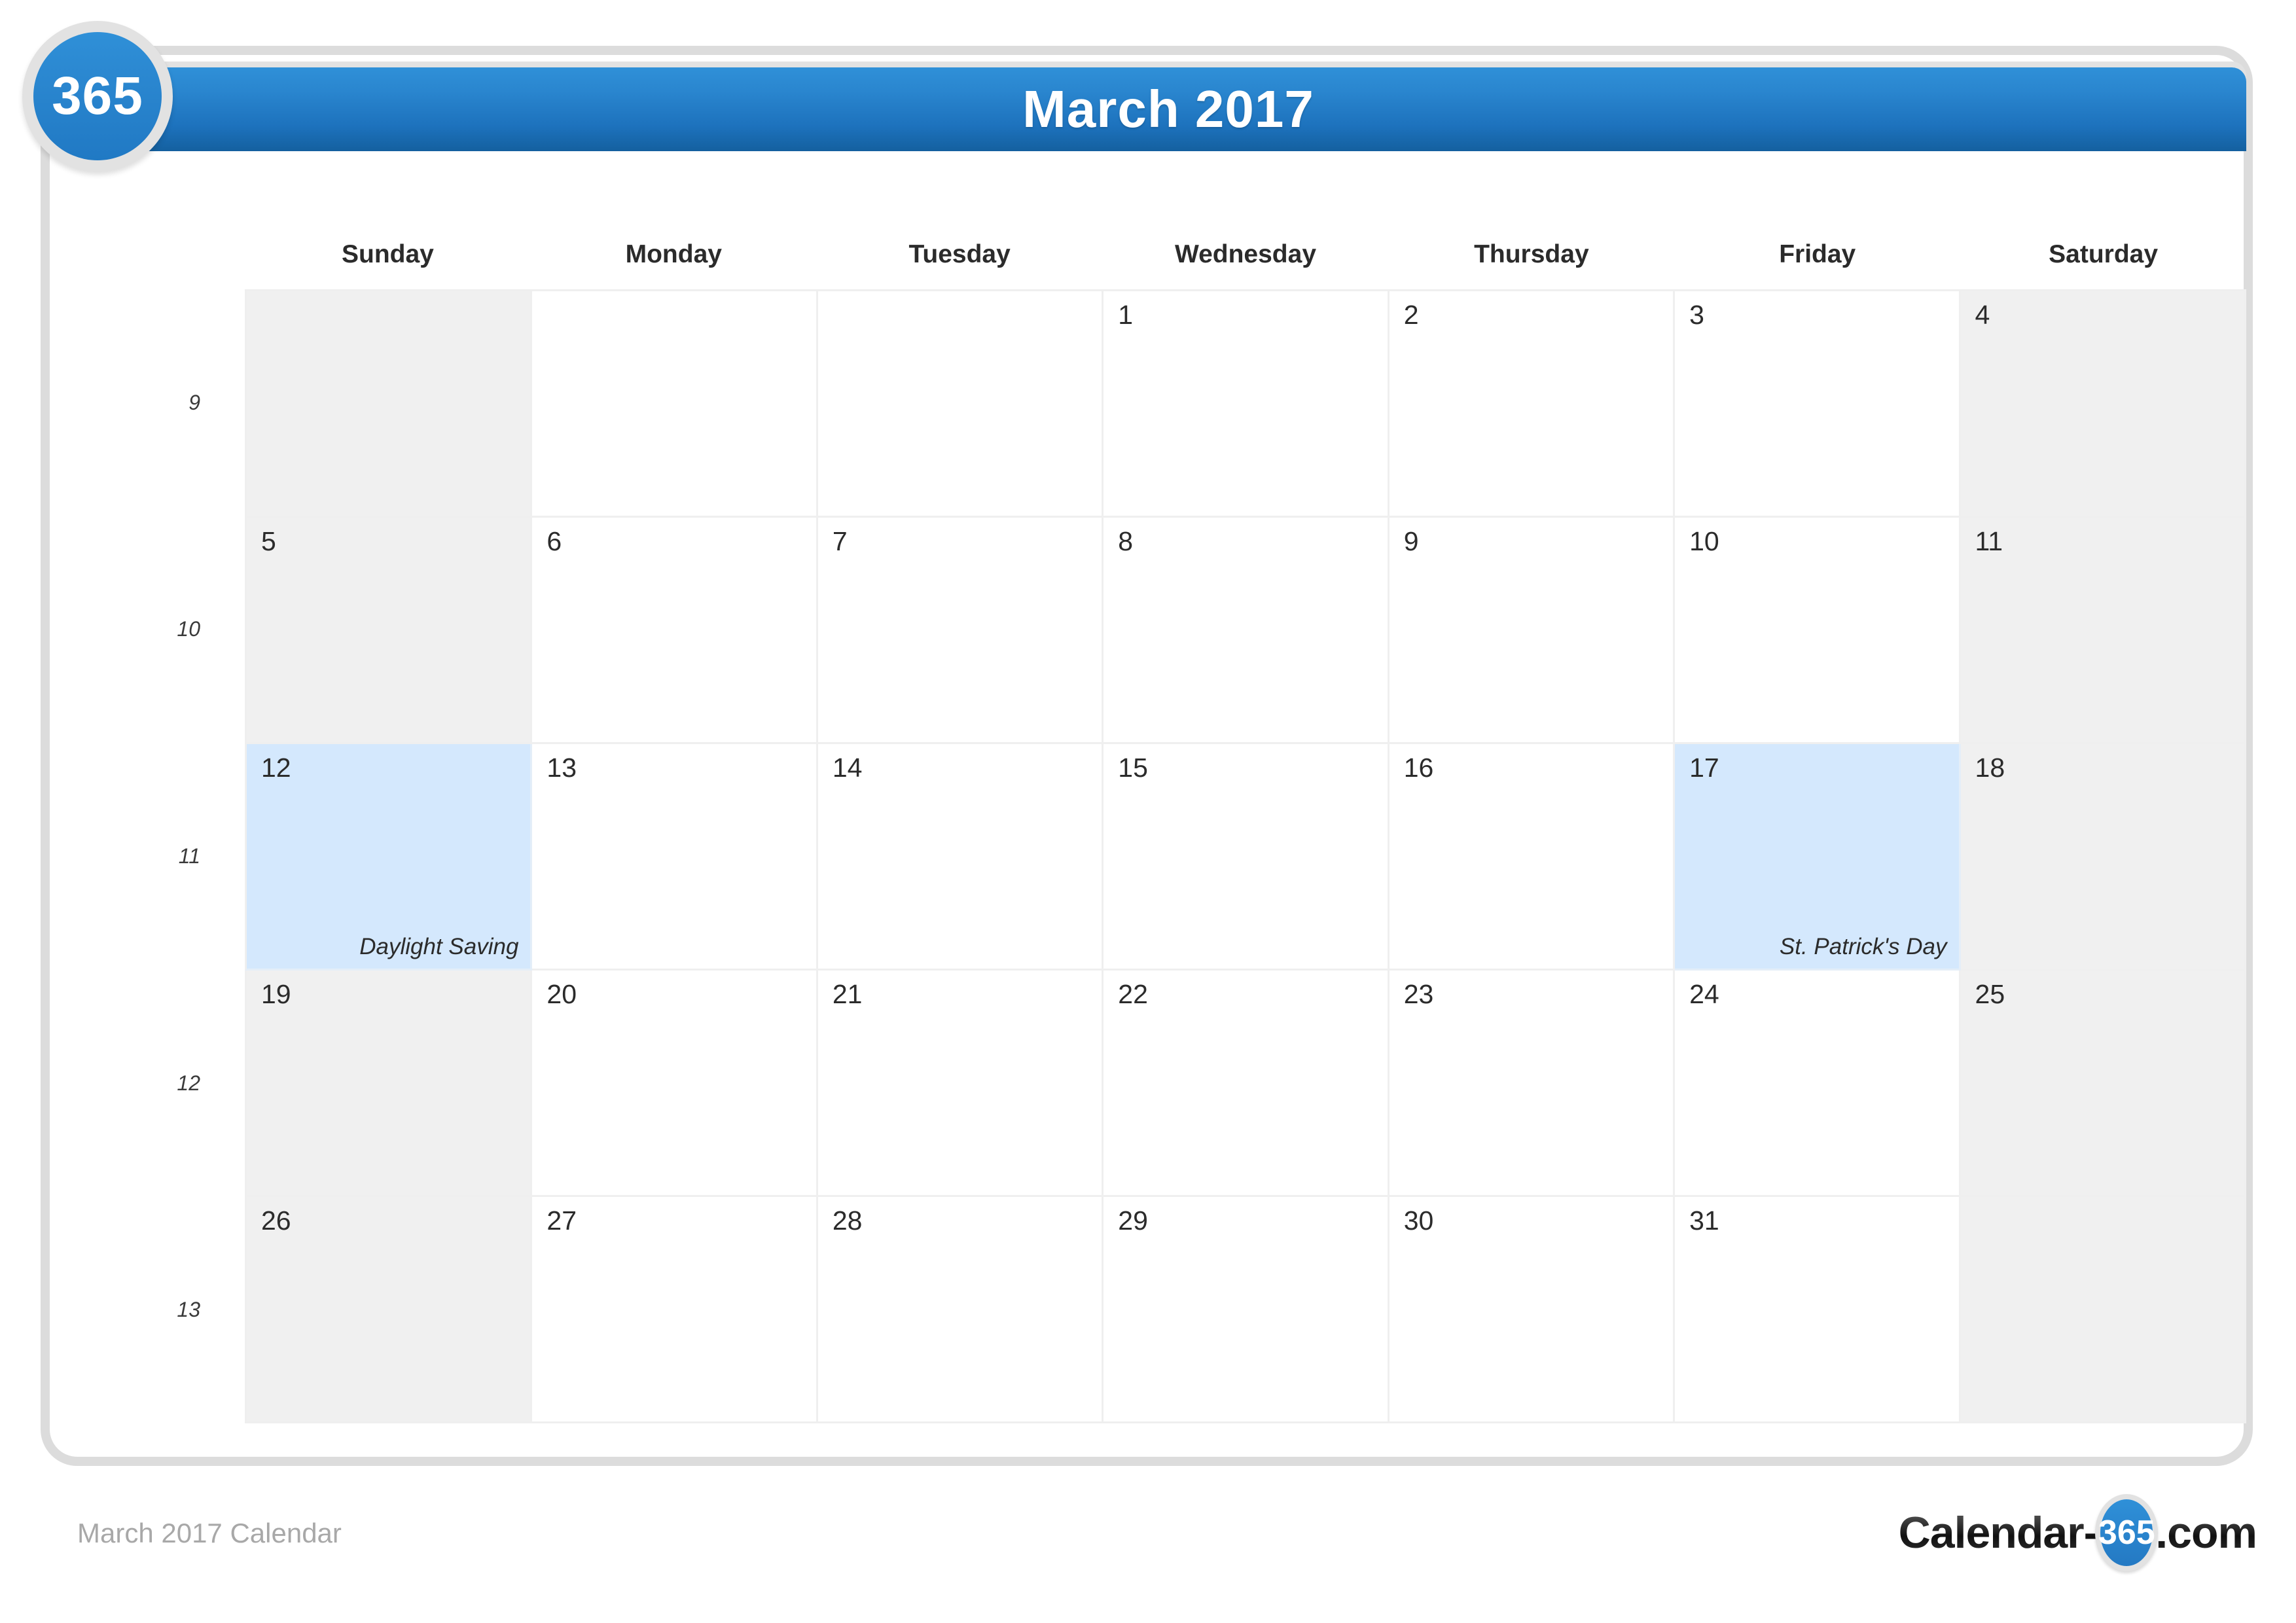  Describe the element at coordinates (2104, 254) in the screenshot. I see `weekday-header-saturday: Saturday` at that location.